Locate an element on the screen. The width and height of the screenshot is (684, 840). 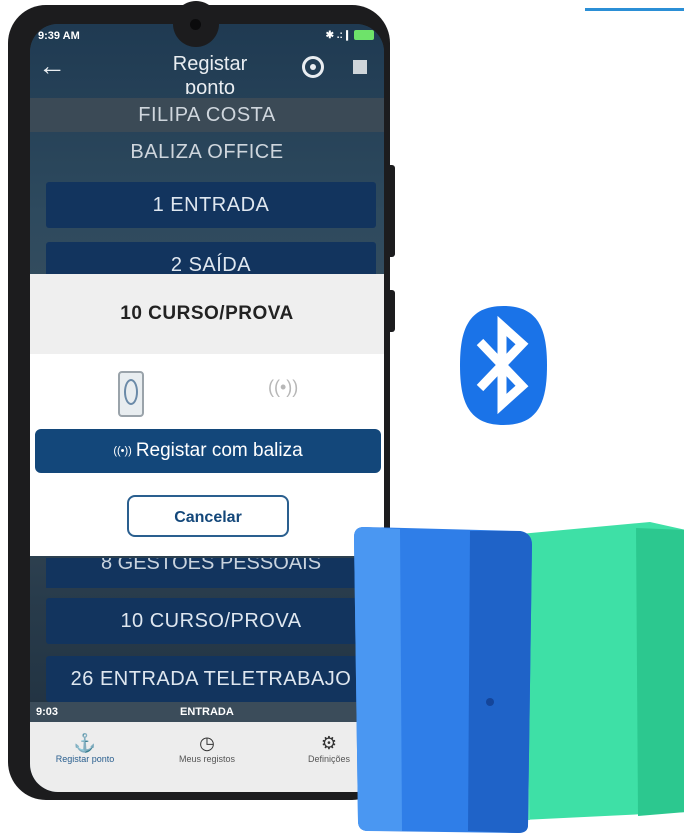
front-camera is located at coordinates (196, 24).